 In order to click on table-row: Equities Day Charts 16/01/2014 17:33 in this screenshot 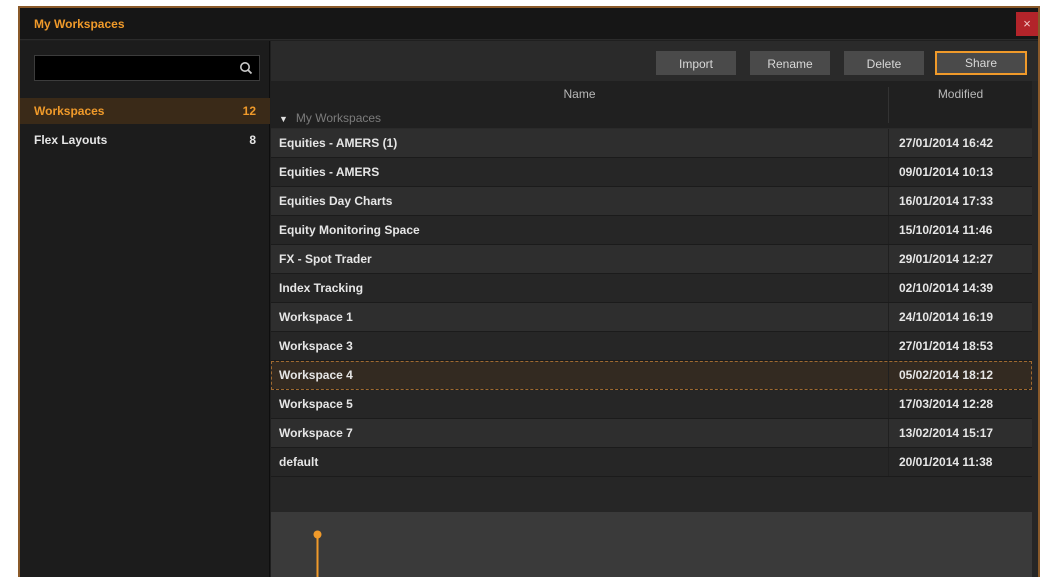, I will do `click(651, 201)`.